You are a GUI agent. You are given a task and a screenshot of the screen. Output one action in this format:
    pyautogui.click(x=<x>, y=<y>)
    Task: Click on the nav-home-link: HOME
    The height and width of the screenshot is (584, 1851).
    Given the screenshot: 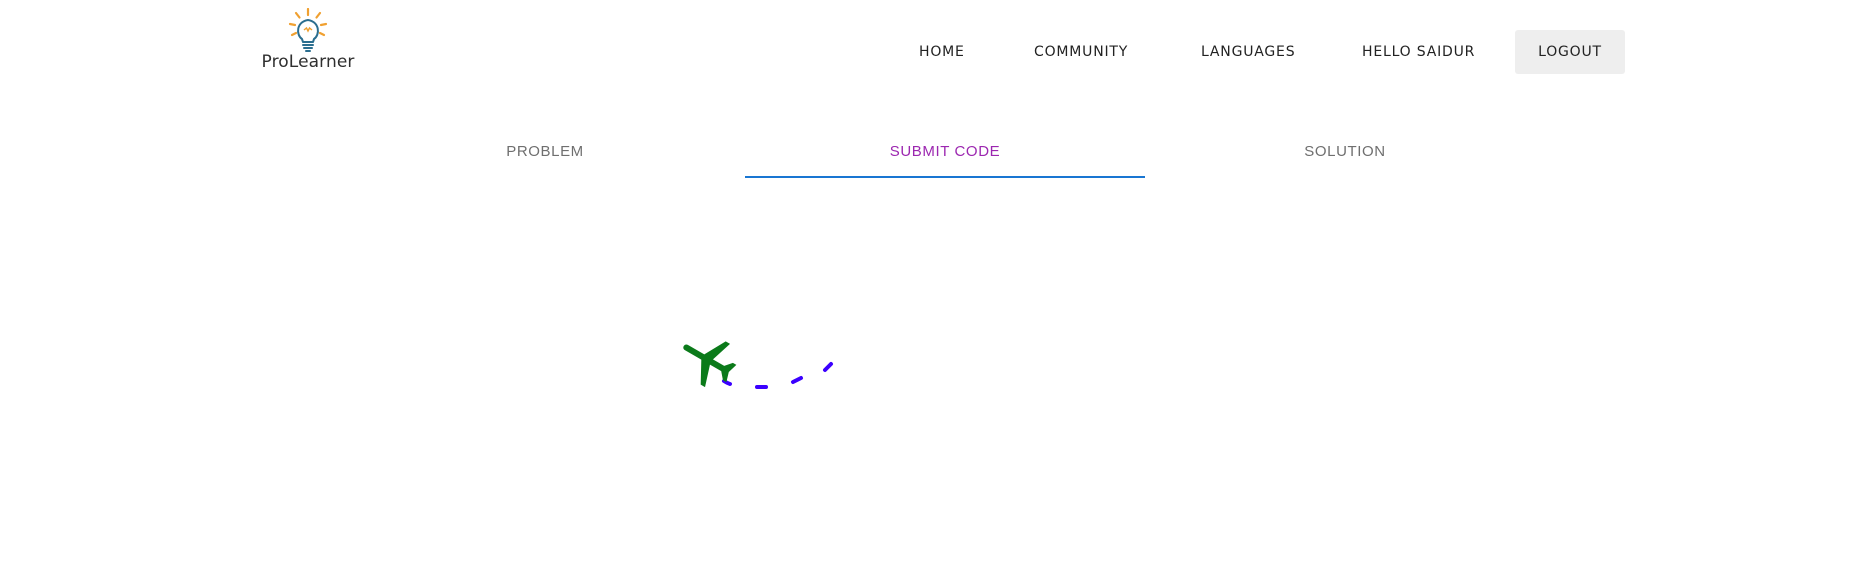 What is the action you would take?
    pyautogui.click(x=942, y=52)
    